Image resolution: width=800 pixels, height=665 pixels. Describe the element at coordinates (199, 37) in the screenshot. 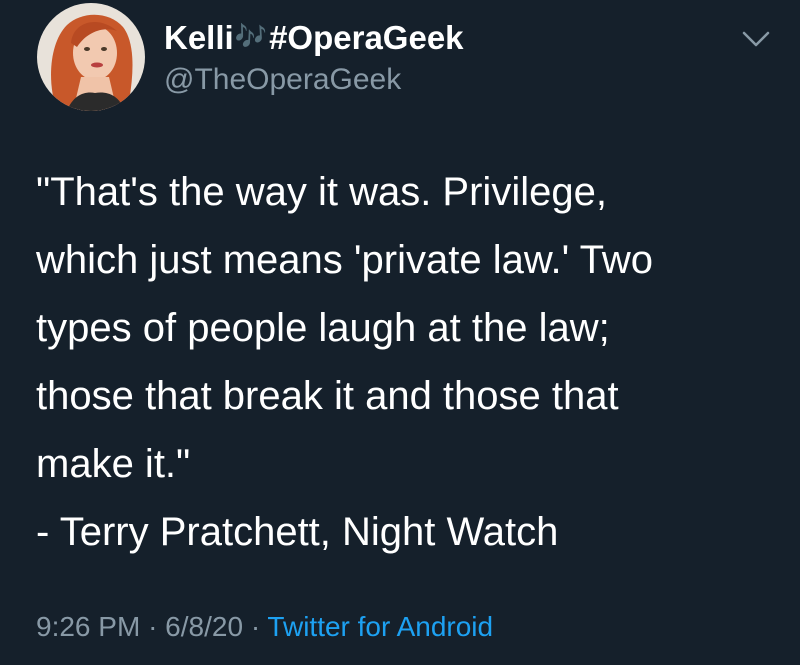

I see `author-name: Kelli` at that location.